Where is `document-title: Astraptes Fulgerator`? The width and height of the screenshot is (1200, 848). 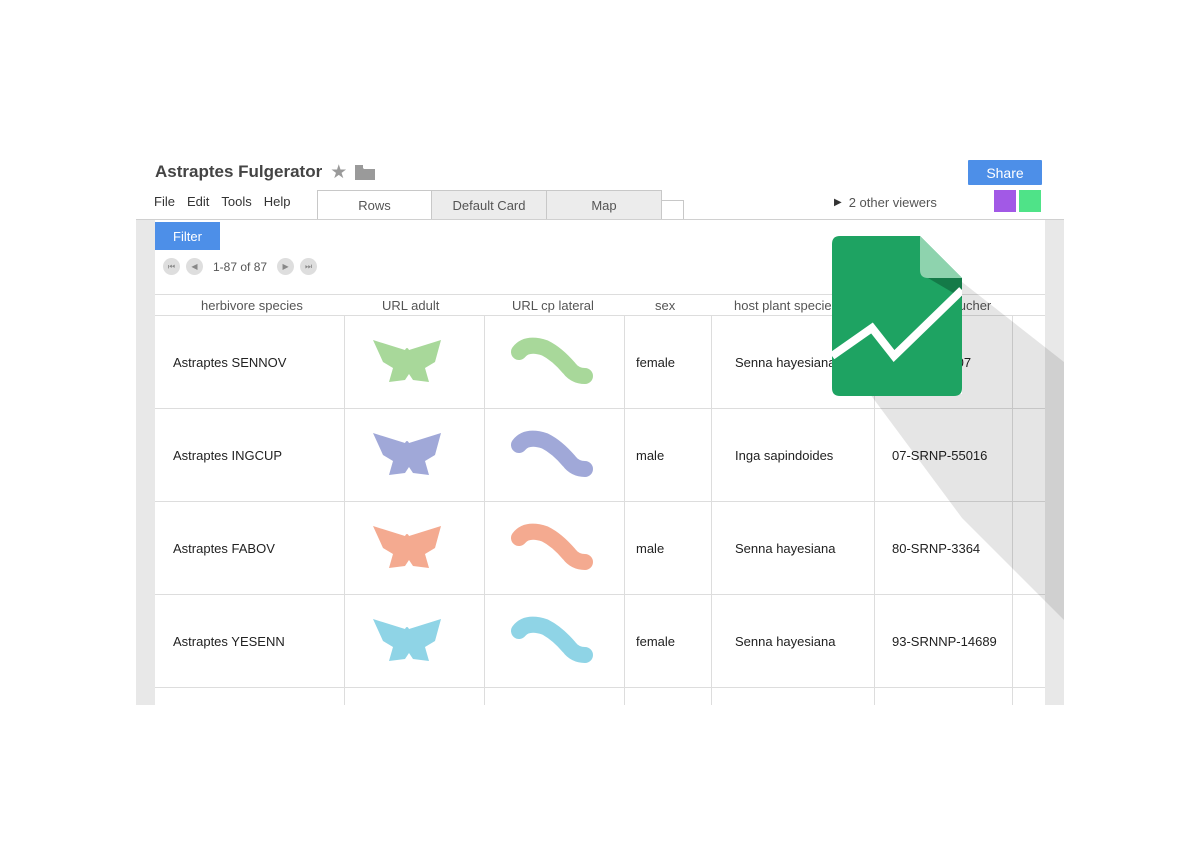
document-title: Astraptes Fulgerator is located at coordinates (238, 172).